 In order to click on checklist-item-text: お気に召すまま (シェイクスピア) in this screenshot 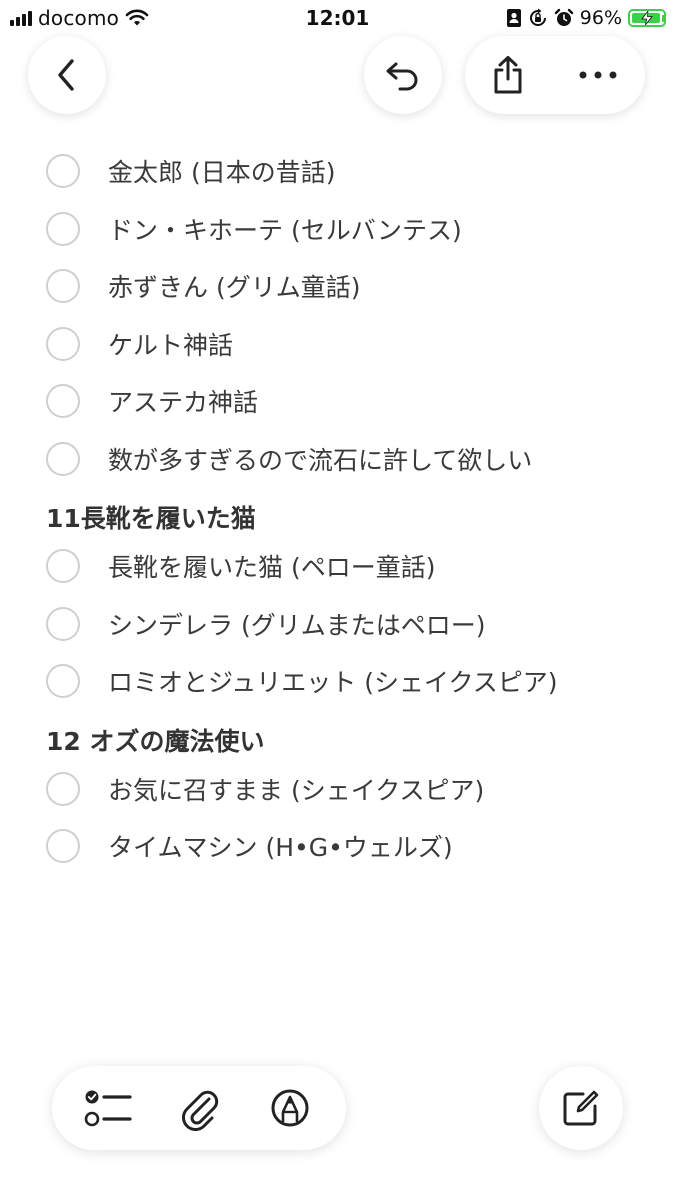, I will do `click(296, 789)`.